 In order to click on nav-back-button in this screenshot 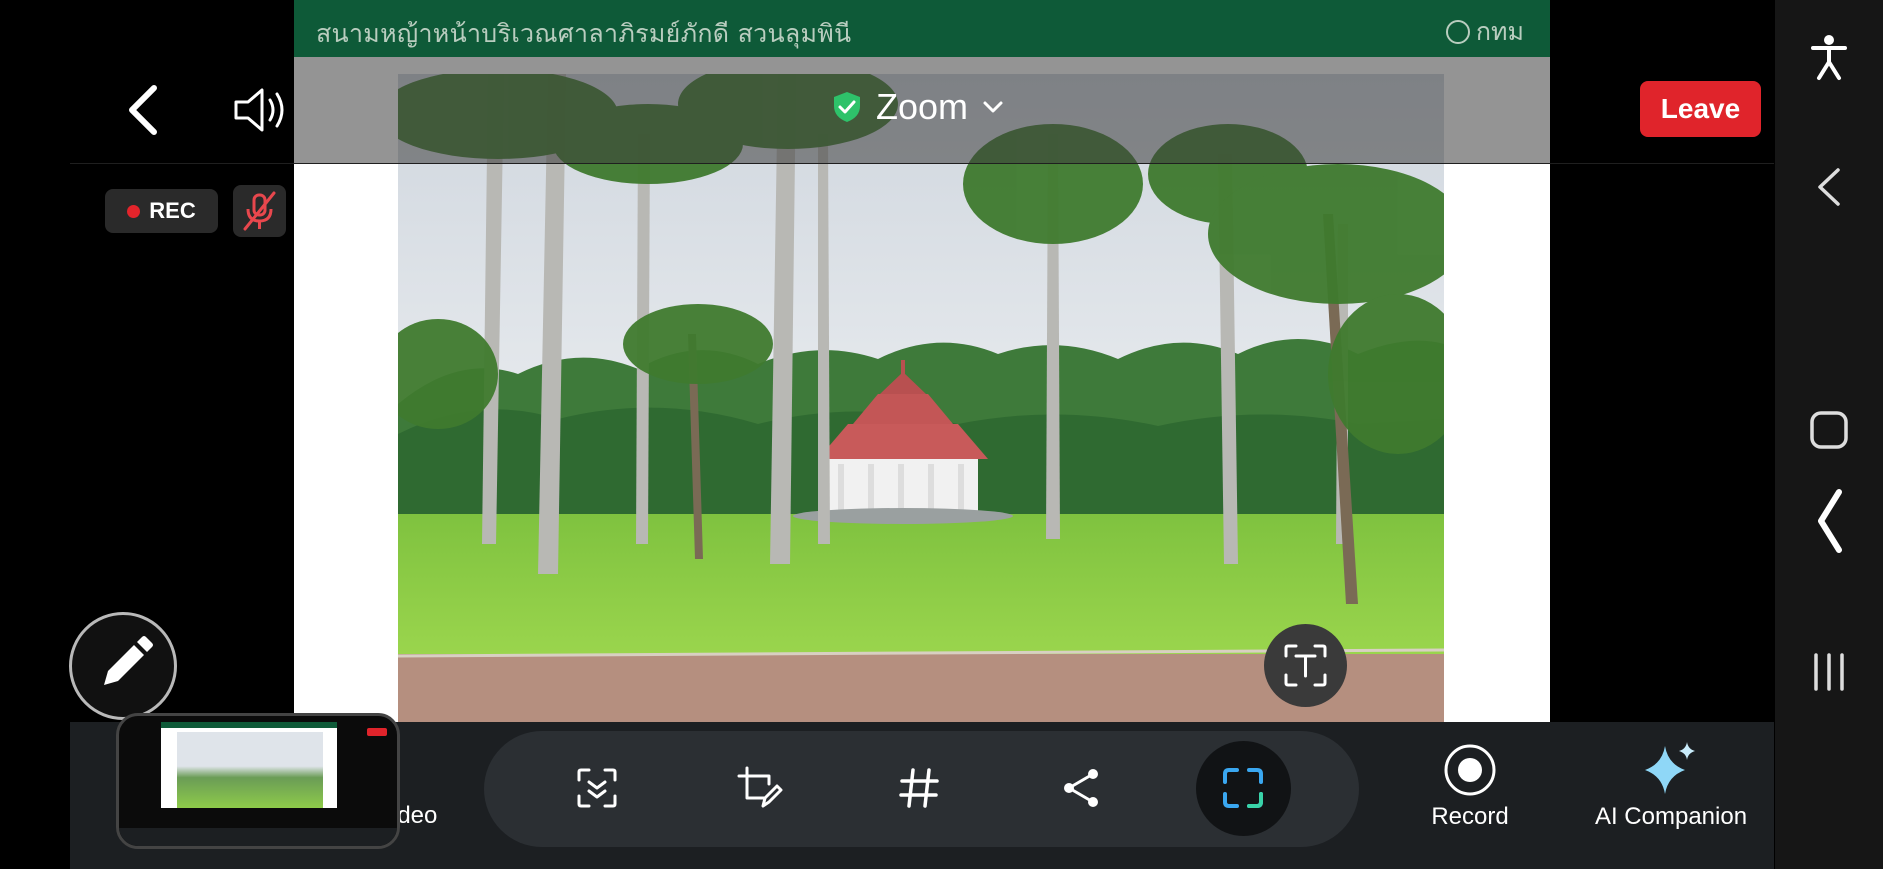, I will do `click(1829, 187)`.